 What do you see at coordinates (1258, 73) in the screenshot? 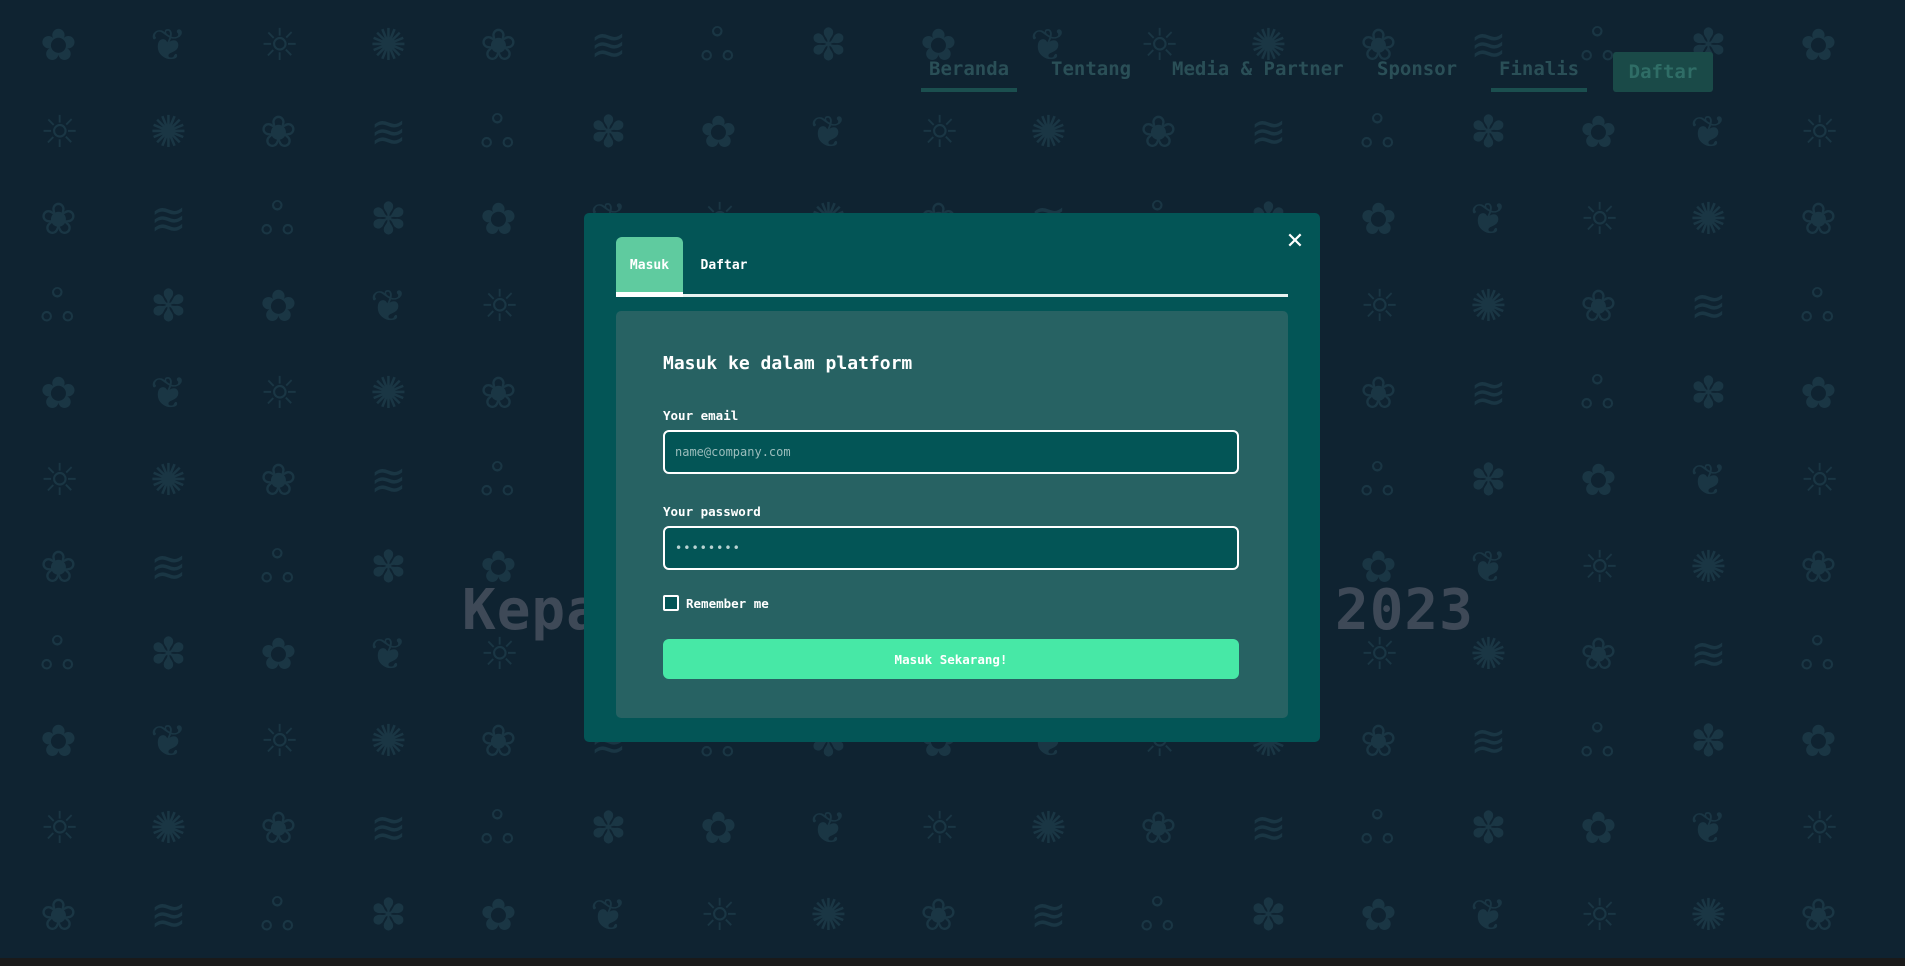
I see `nav-item-media-partner: Media & Partner` at bounding box center [1258, 73].